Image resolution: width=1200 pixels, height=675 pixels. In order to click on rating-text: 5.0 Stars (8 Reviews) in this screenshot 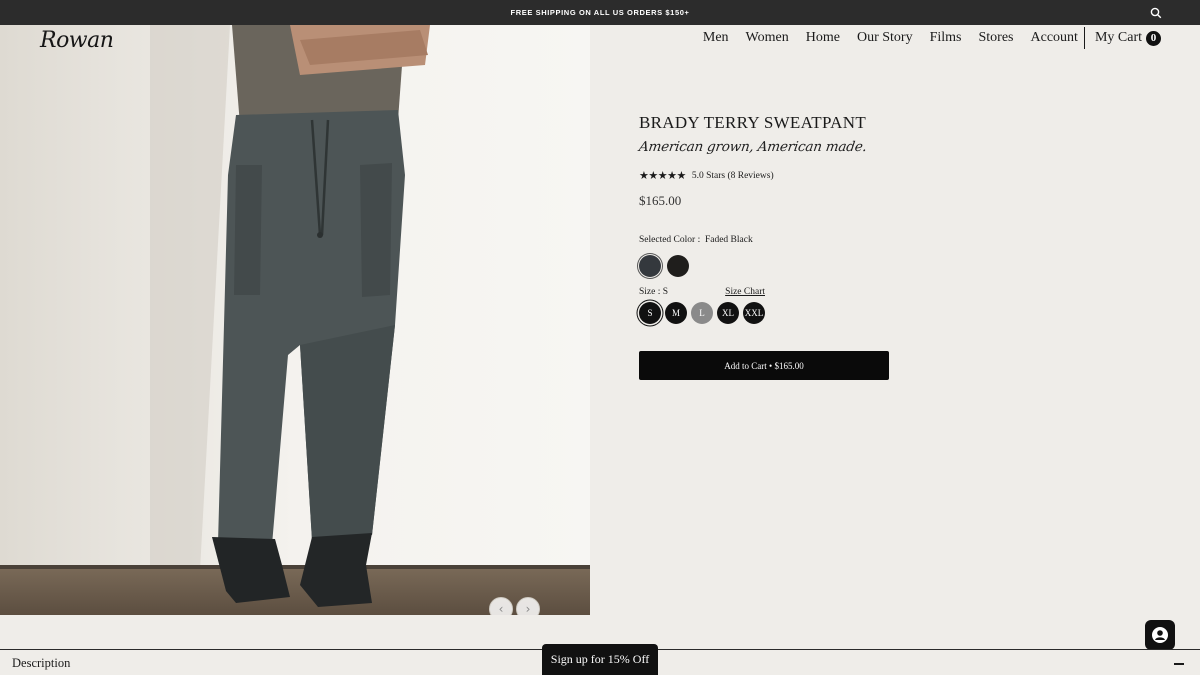, I will do `click(732, 175)`.